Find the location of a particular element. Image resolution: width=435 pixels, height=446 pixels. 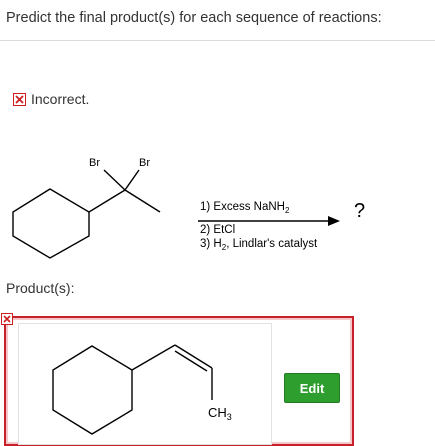

methyl-label: CH3 is located at coordinates (220, 413).